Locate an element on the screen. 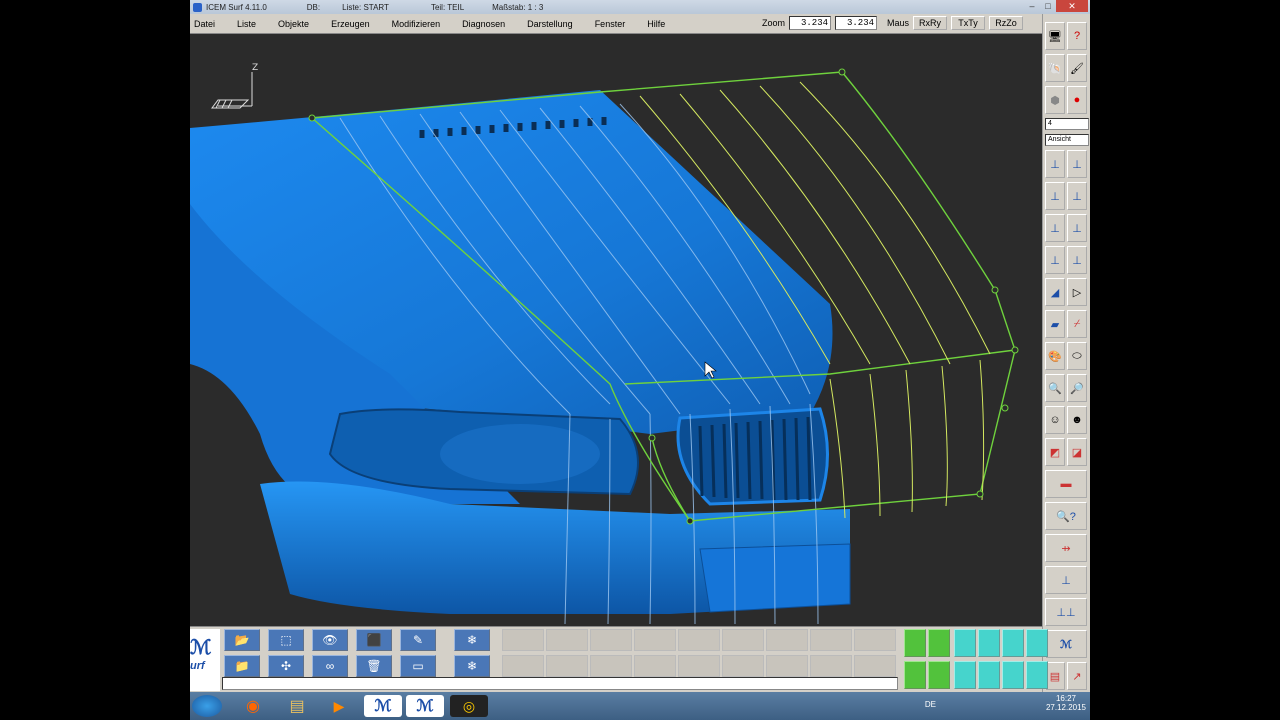 This screenshot has width=1280, height=720. menu-hilfe: Hilfe is located at coordinates (656, 24).